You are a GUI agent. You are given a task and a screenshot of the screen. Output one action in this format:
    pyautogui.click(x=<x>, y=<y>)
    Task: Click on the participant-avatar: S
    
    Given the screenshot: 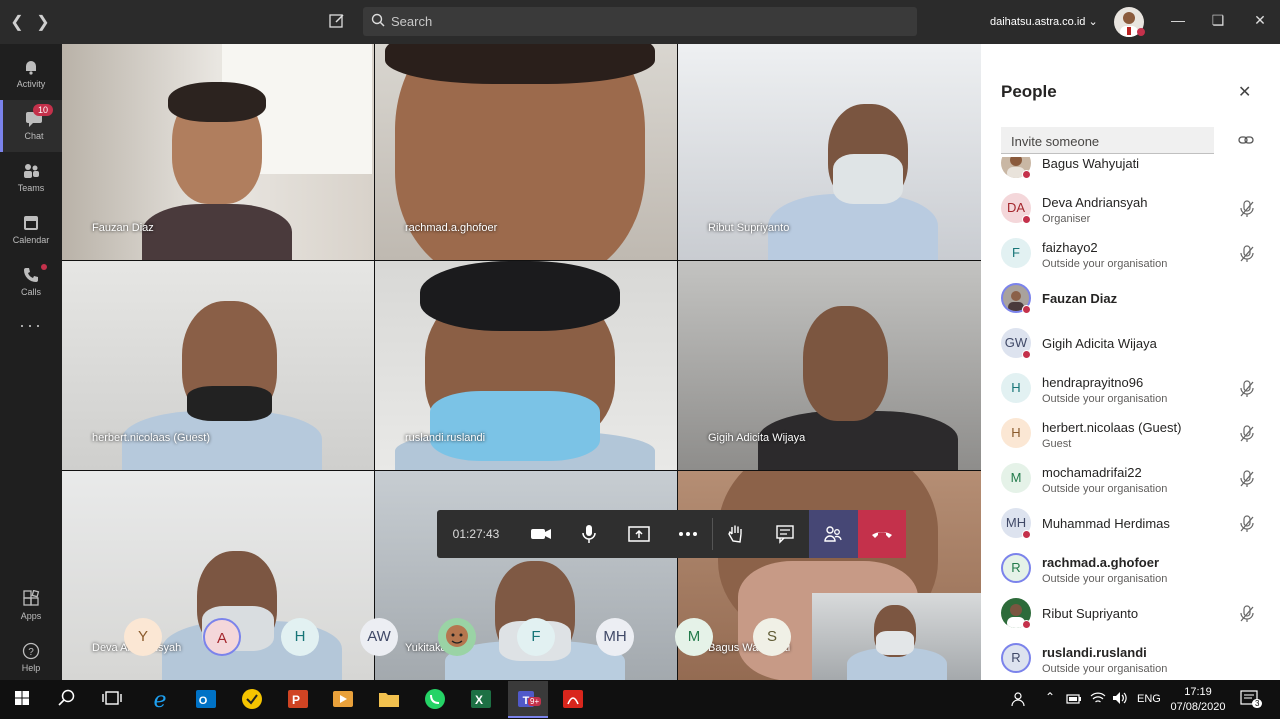 What is the action you would take?
    pyautogui.click(x=772, y=637)
    